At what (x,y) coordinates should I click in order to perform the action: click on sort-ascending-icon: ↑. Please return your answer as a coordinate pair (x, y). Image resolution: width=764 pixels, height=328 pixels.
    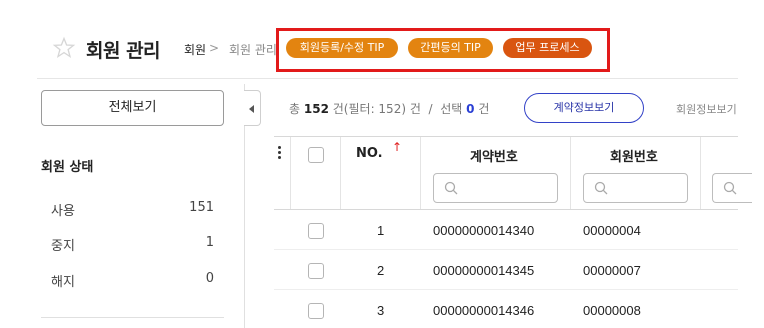
    Looking at the image, I should click on (397, 147).